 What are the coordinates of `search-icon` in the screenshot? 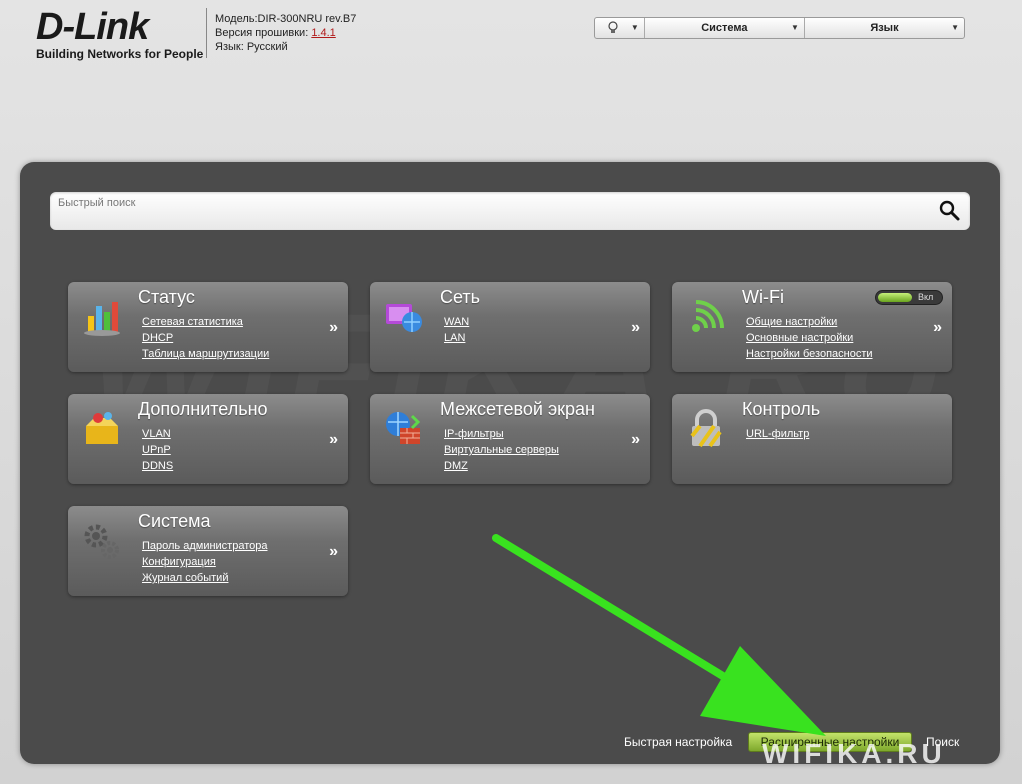 It's located at (950, 211).